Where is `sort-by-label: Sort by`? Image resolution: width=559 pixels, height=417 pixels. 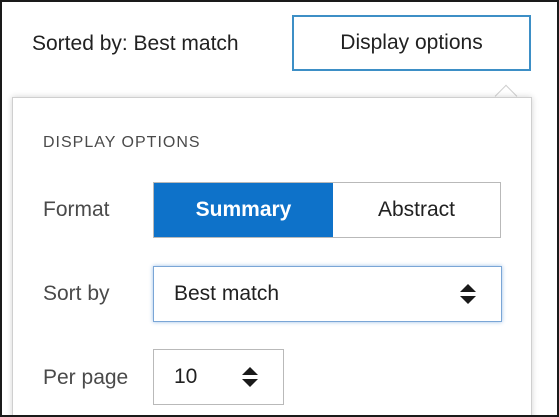 sort-by-label: Sort by is located at coordinates (76, 293).